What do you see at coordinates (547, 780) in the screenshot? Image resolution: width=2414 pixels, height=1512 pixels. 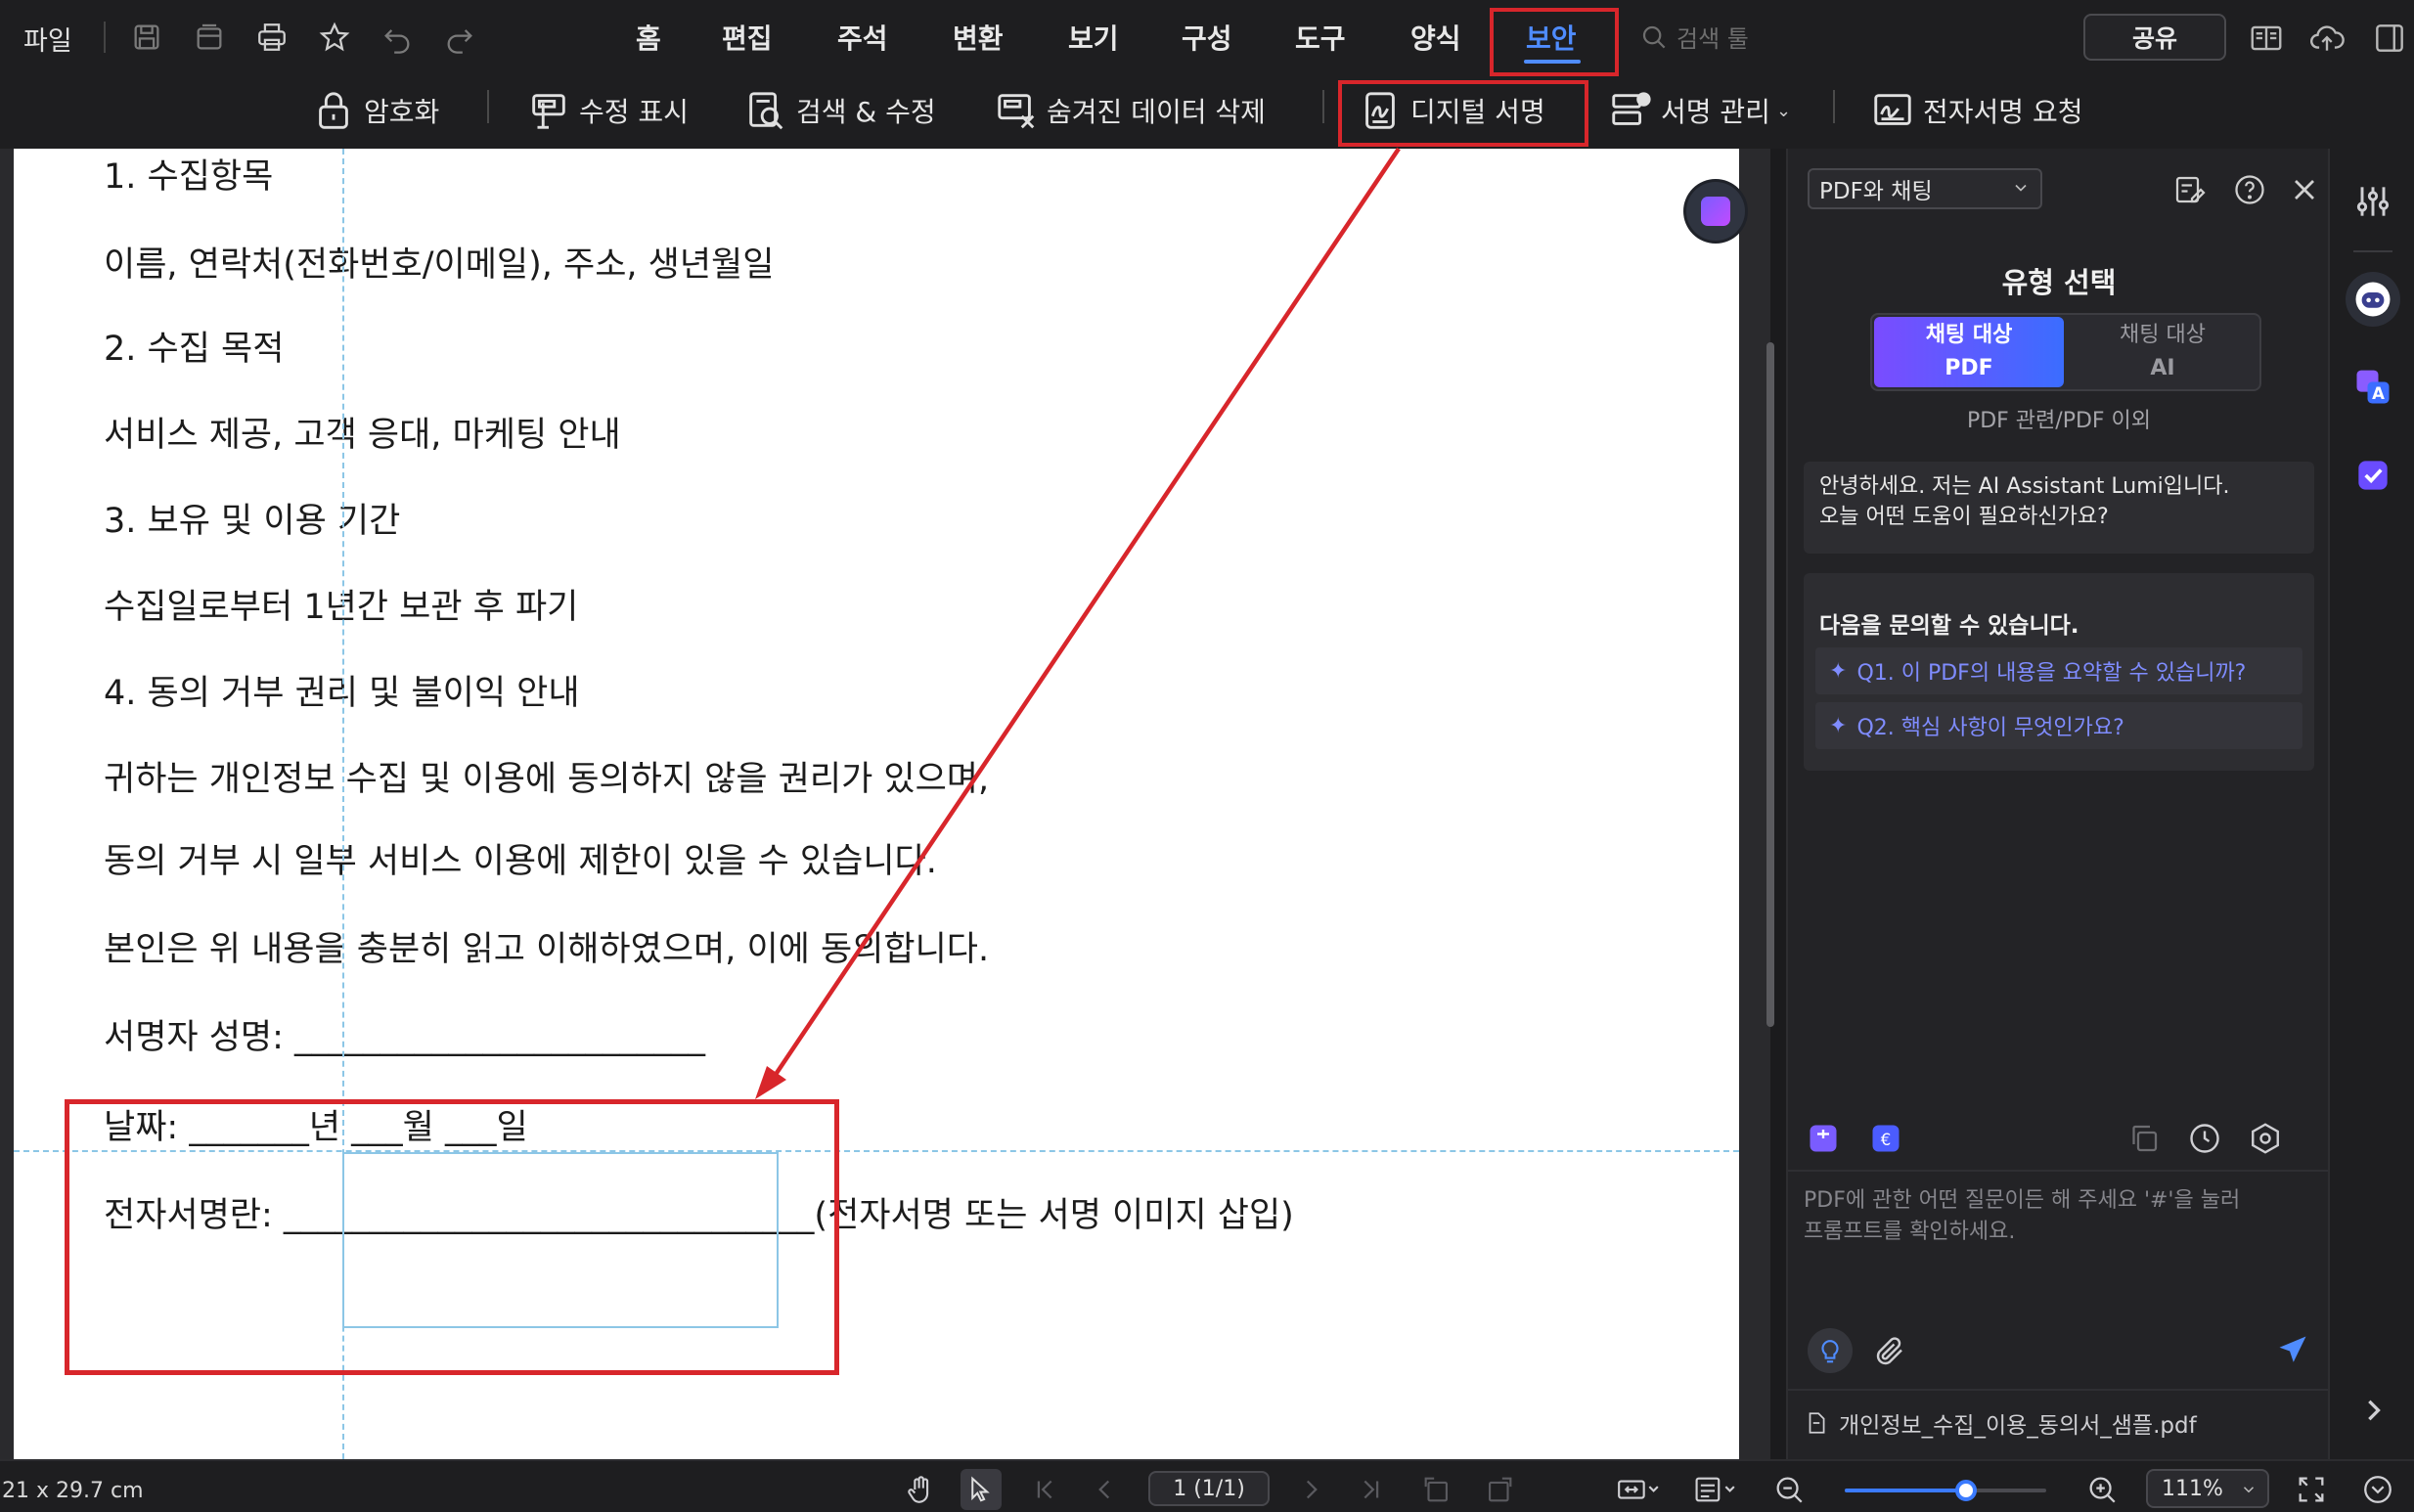 I see `doc-text: 귀하는 개인정보 수집 및 이용에 동의하지 않을 권리가 있으며,` at bounding box center [547, 780].